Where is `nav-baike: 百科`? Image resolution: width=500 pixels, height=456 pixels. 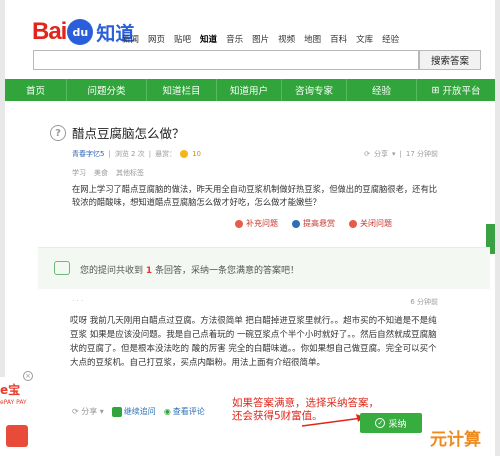 nav-baike: 百科 is located at coordinates (338, 39).